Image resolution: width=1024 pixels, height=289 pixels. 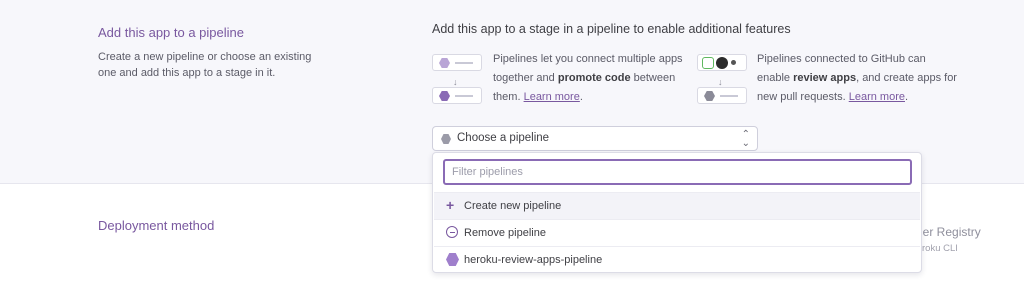 What do you see at coordinates (171, 32) in the screenshot?
I see `pipeline-section-title: Add this app to a pipeline` at bounding box center [171, 32].